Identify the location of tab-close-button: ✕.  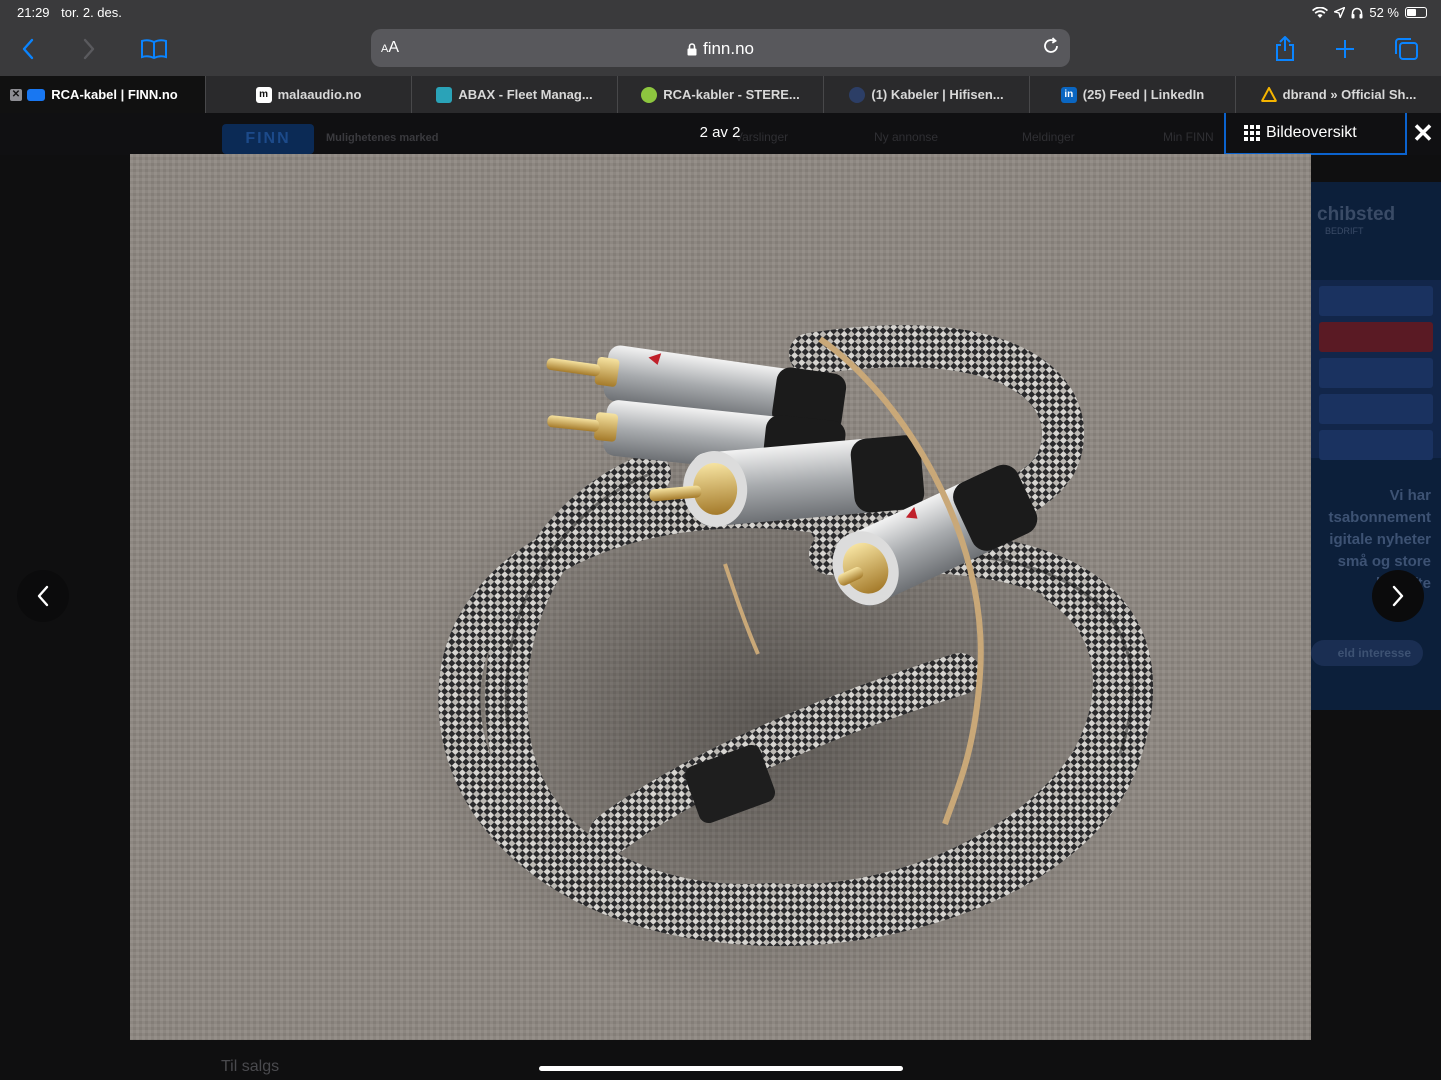
(16, 95).